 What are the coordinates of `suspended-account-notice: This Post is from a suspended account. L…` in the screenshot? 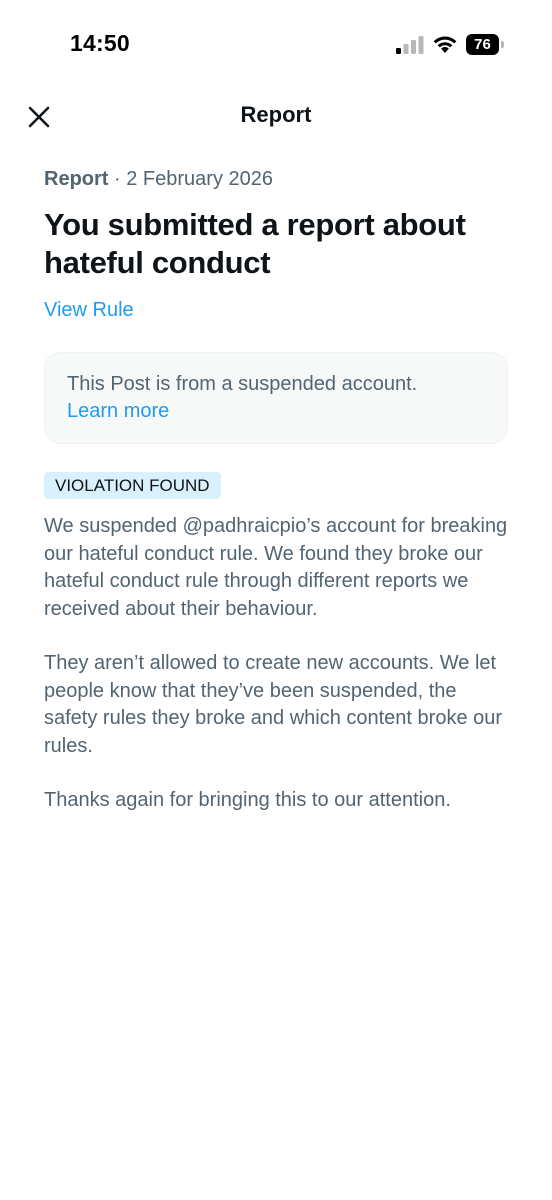 It's located at (276, 398).